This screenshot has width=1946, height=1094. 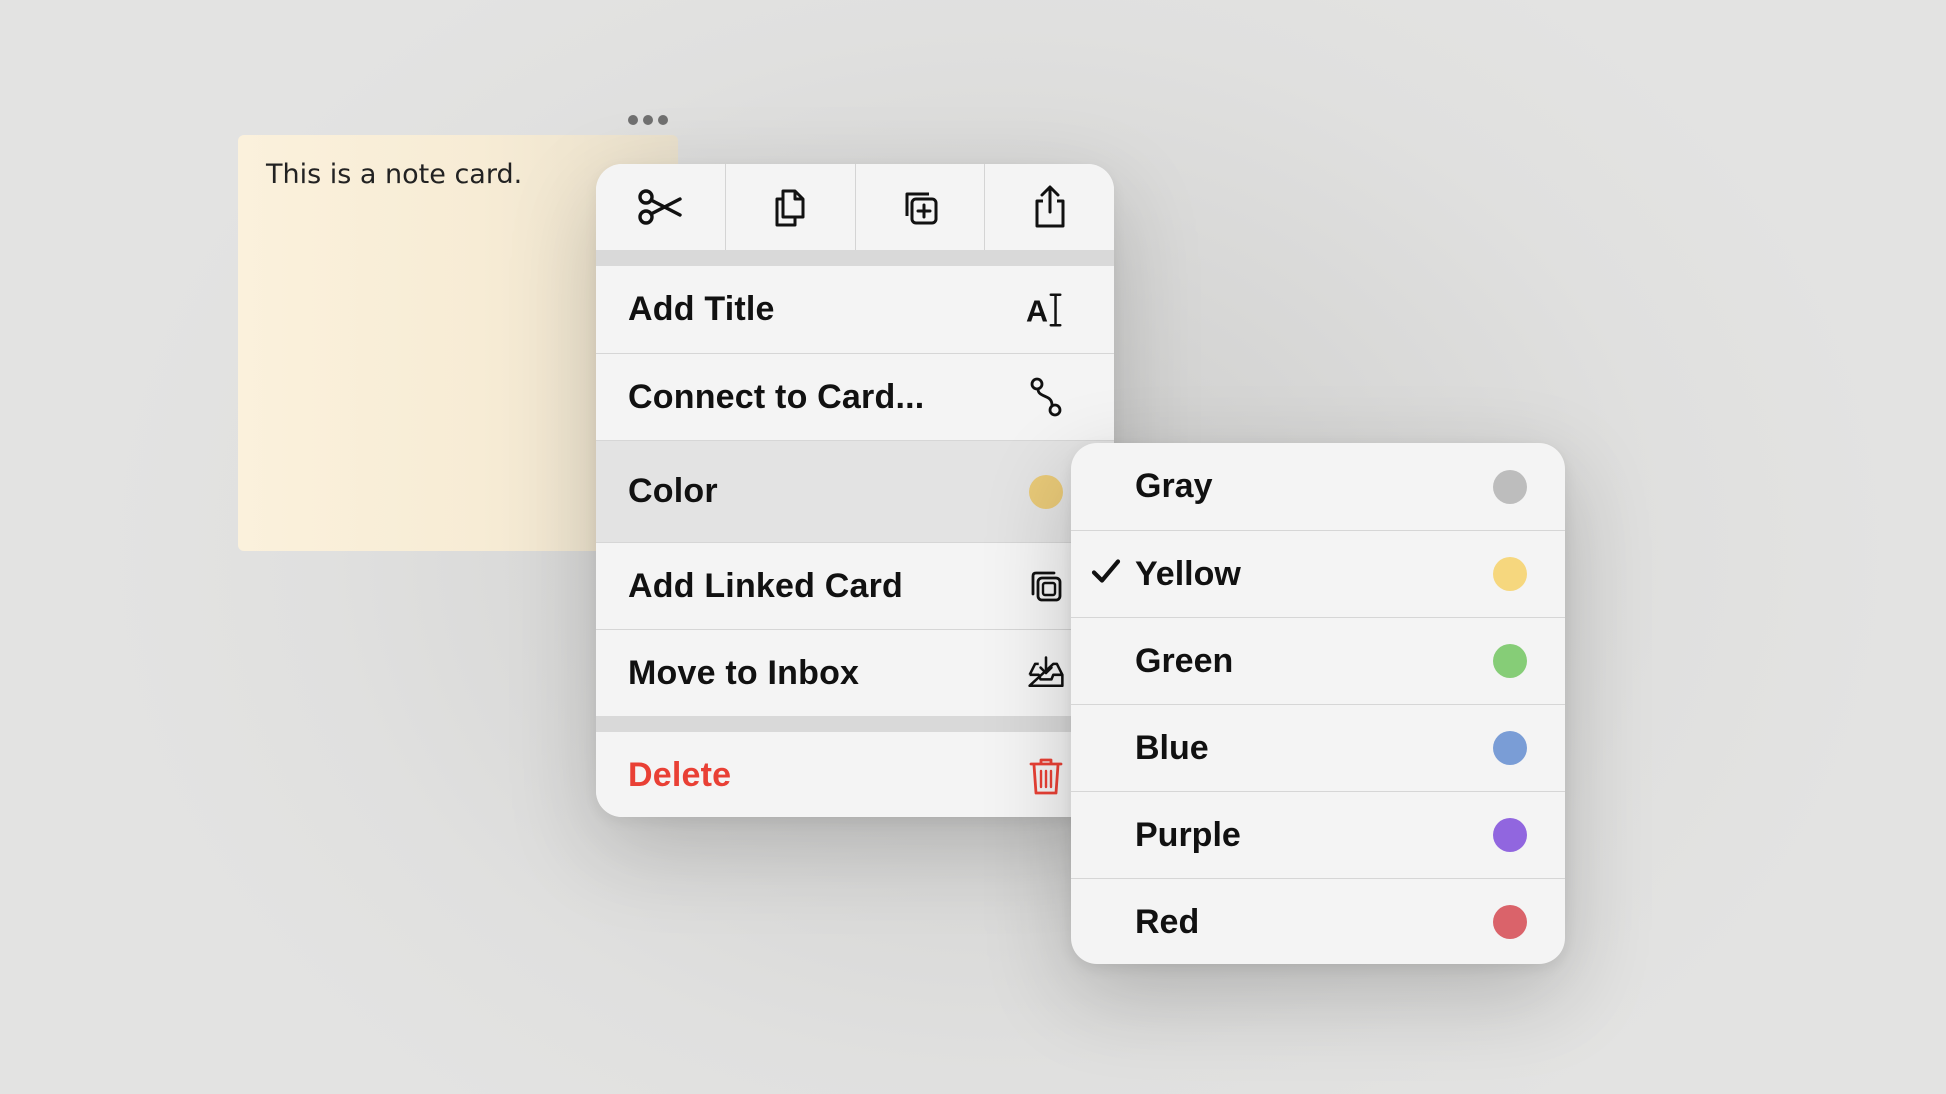 What do you see at coordinates (855, 309) in the screenshot?
I see `add-title-item: Add Title A` at bounding box center [855, 309].